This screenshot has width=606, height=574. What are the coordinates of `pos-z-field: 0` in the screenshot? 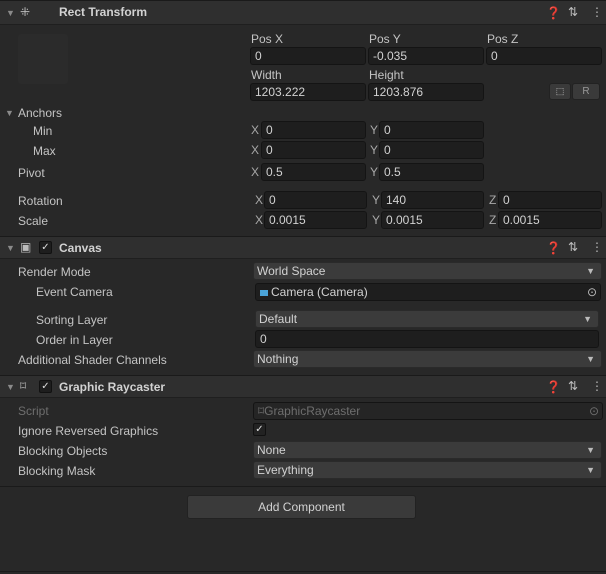 It's located at (544, 56).